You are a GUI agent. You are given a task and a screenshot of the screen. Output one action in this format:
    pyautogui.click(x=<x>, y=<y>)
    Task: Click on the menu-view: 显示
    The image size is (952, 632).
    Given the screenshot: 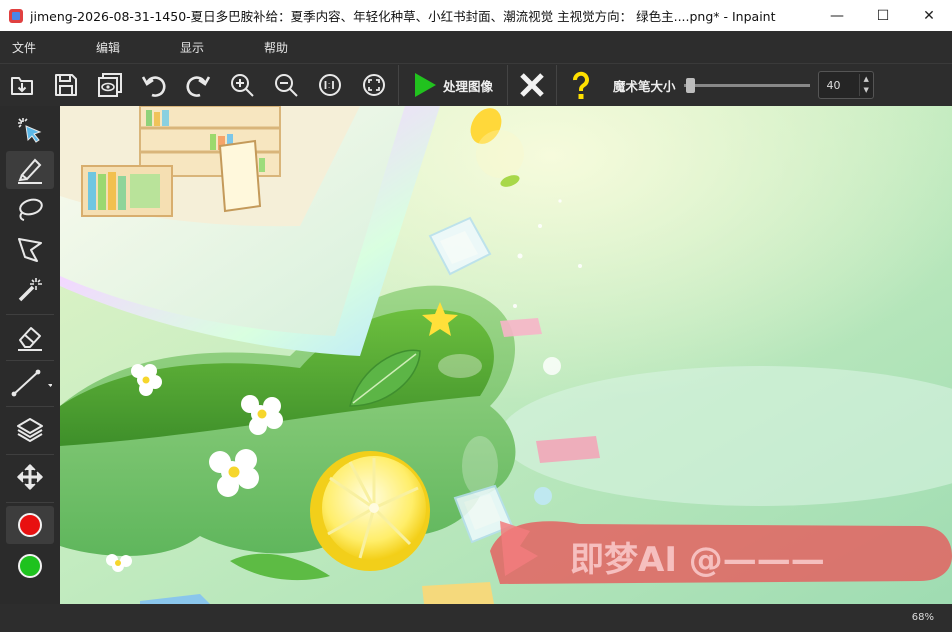 What is the action you would take?
    pyautogui.click(x=210, y=47)
    